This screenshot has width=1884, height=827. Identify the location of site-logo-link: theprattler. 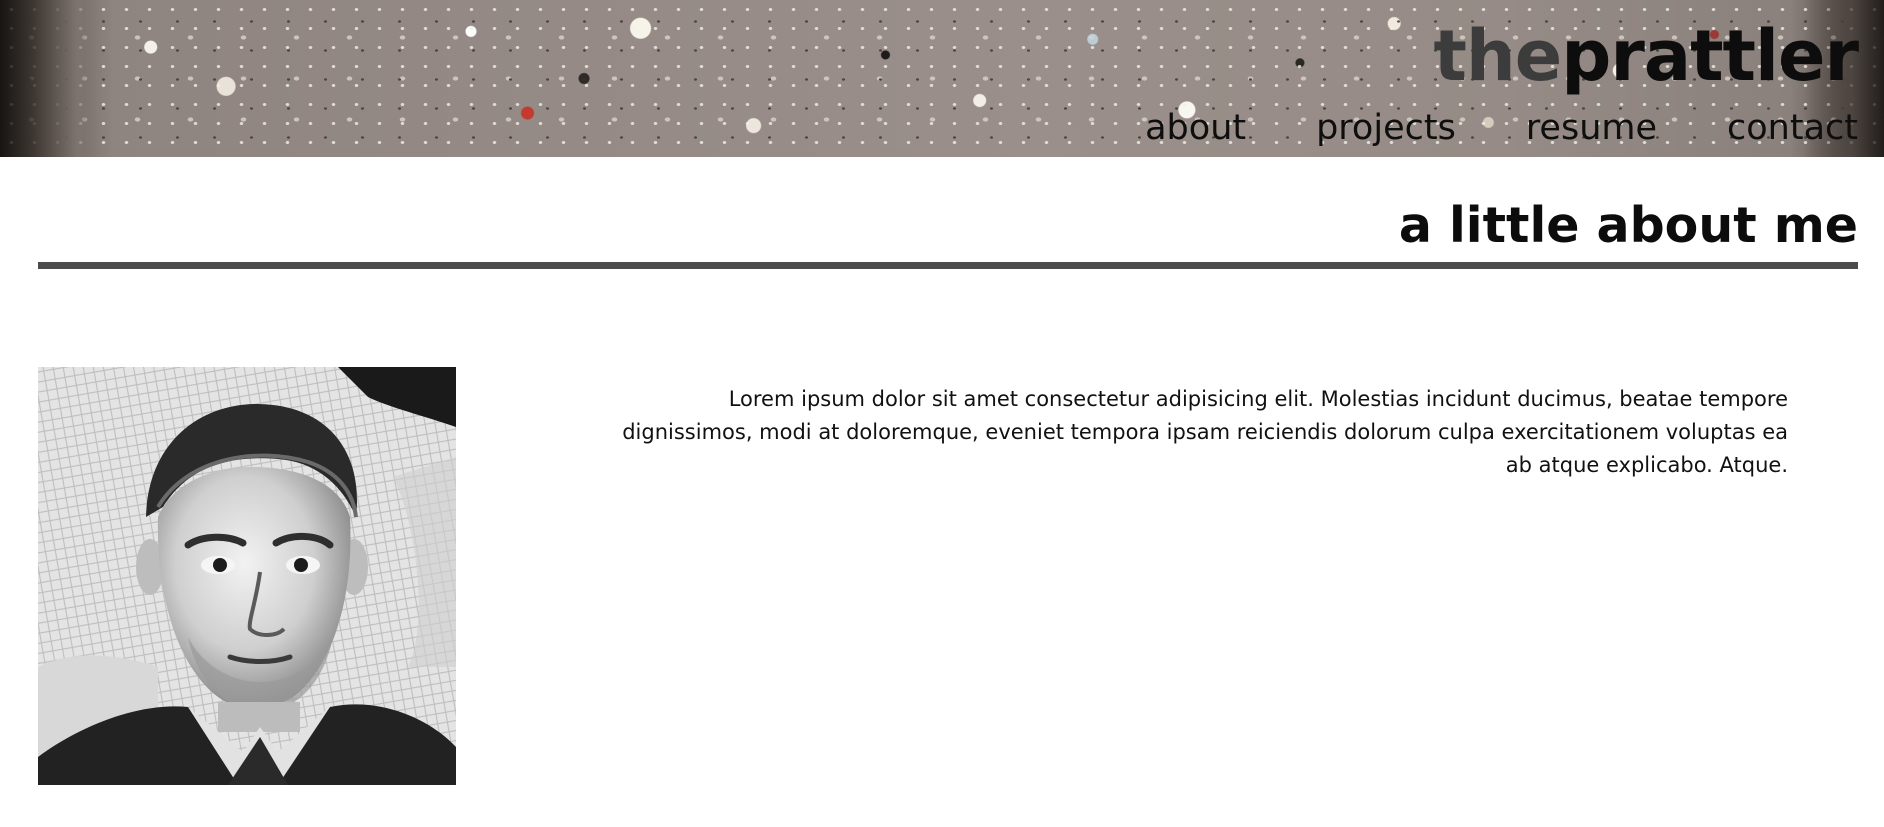
(1646, 56).